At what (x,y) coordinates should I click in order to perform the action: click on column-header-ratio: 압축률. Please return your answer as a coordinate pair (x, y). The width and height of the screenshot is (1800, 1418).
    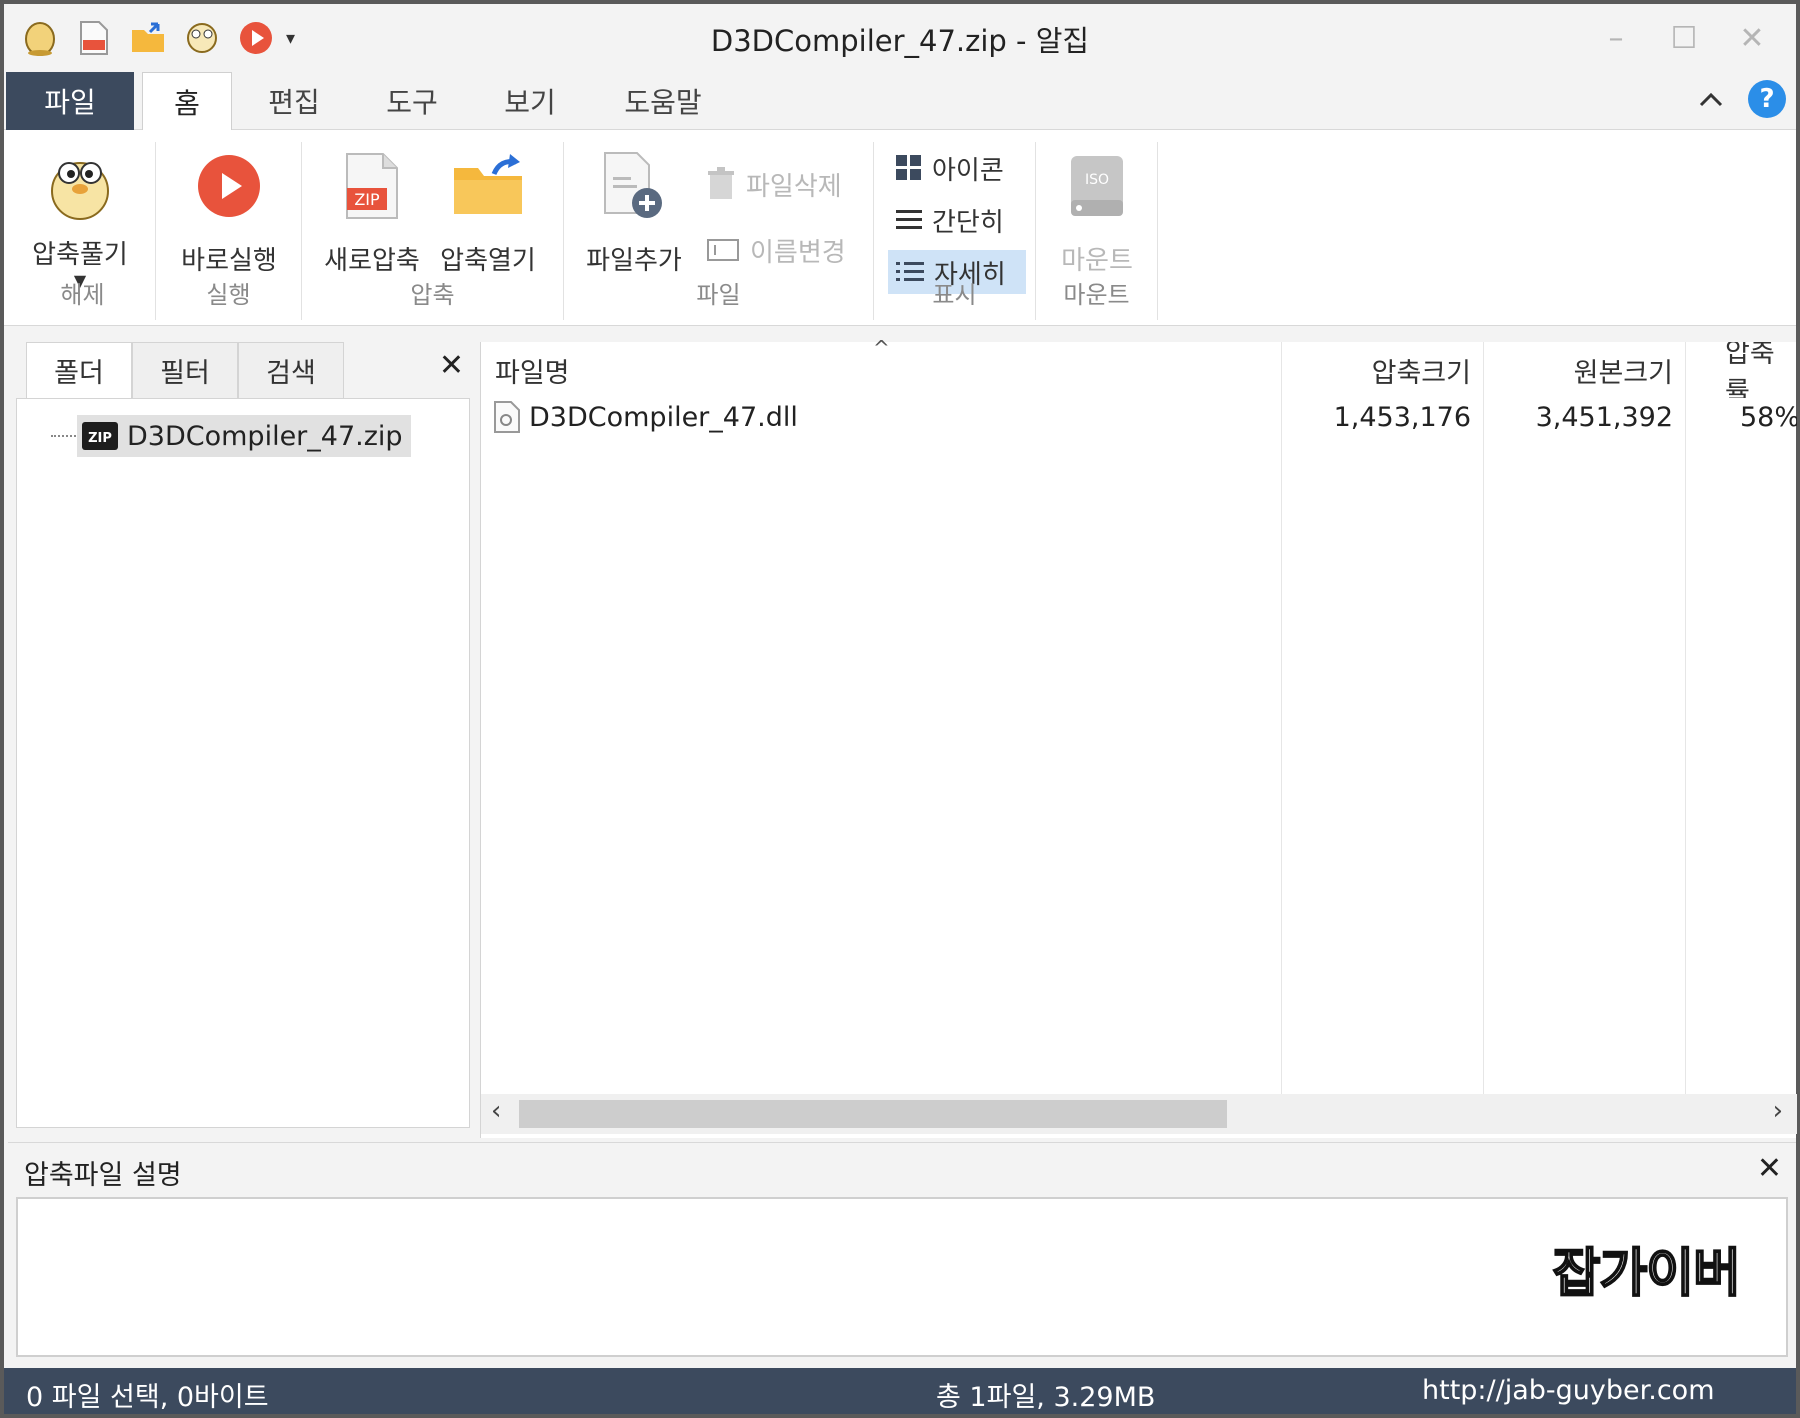
    Looking at the image, I should click on (1761, 370).